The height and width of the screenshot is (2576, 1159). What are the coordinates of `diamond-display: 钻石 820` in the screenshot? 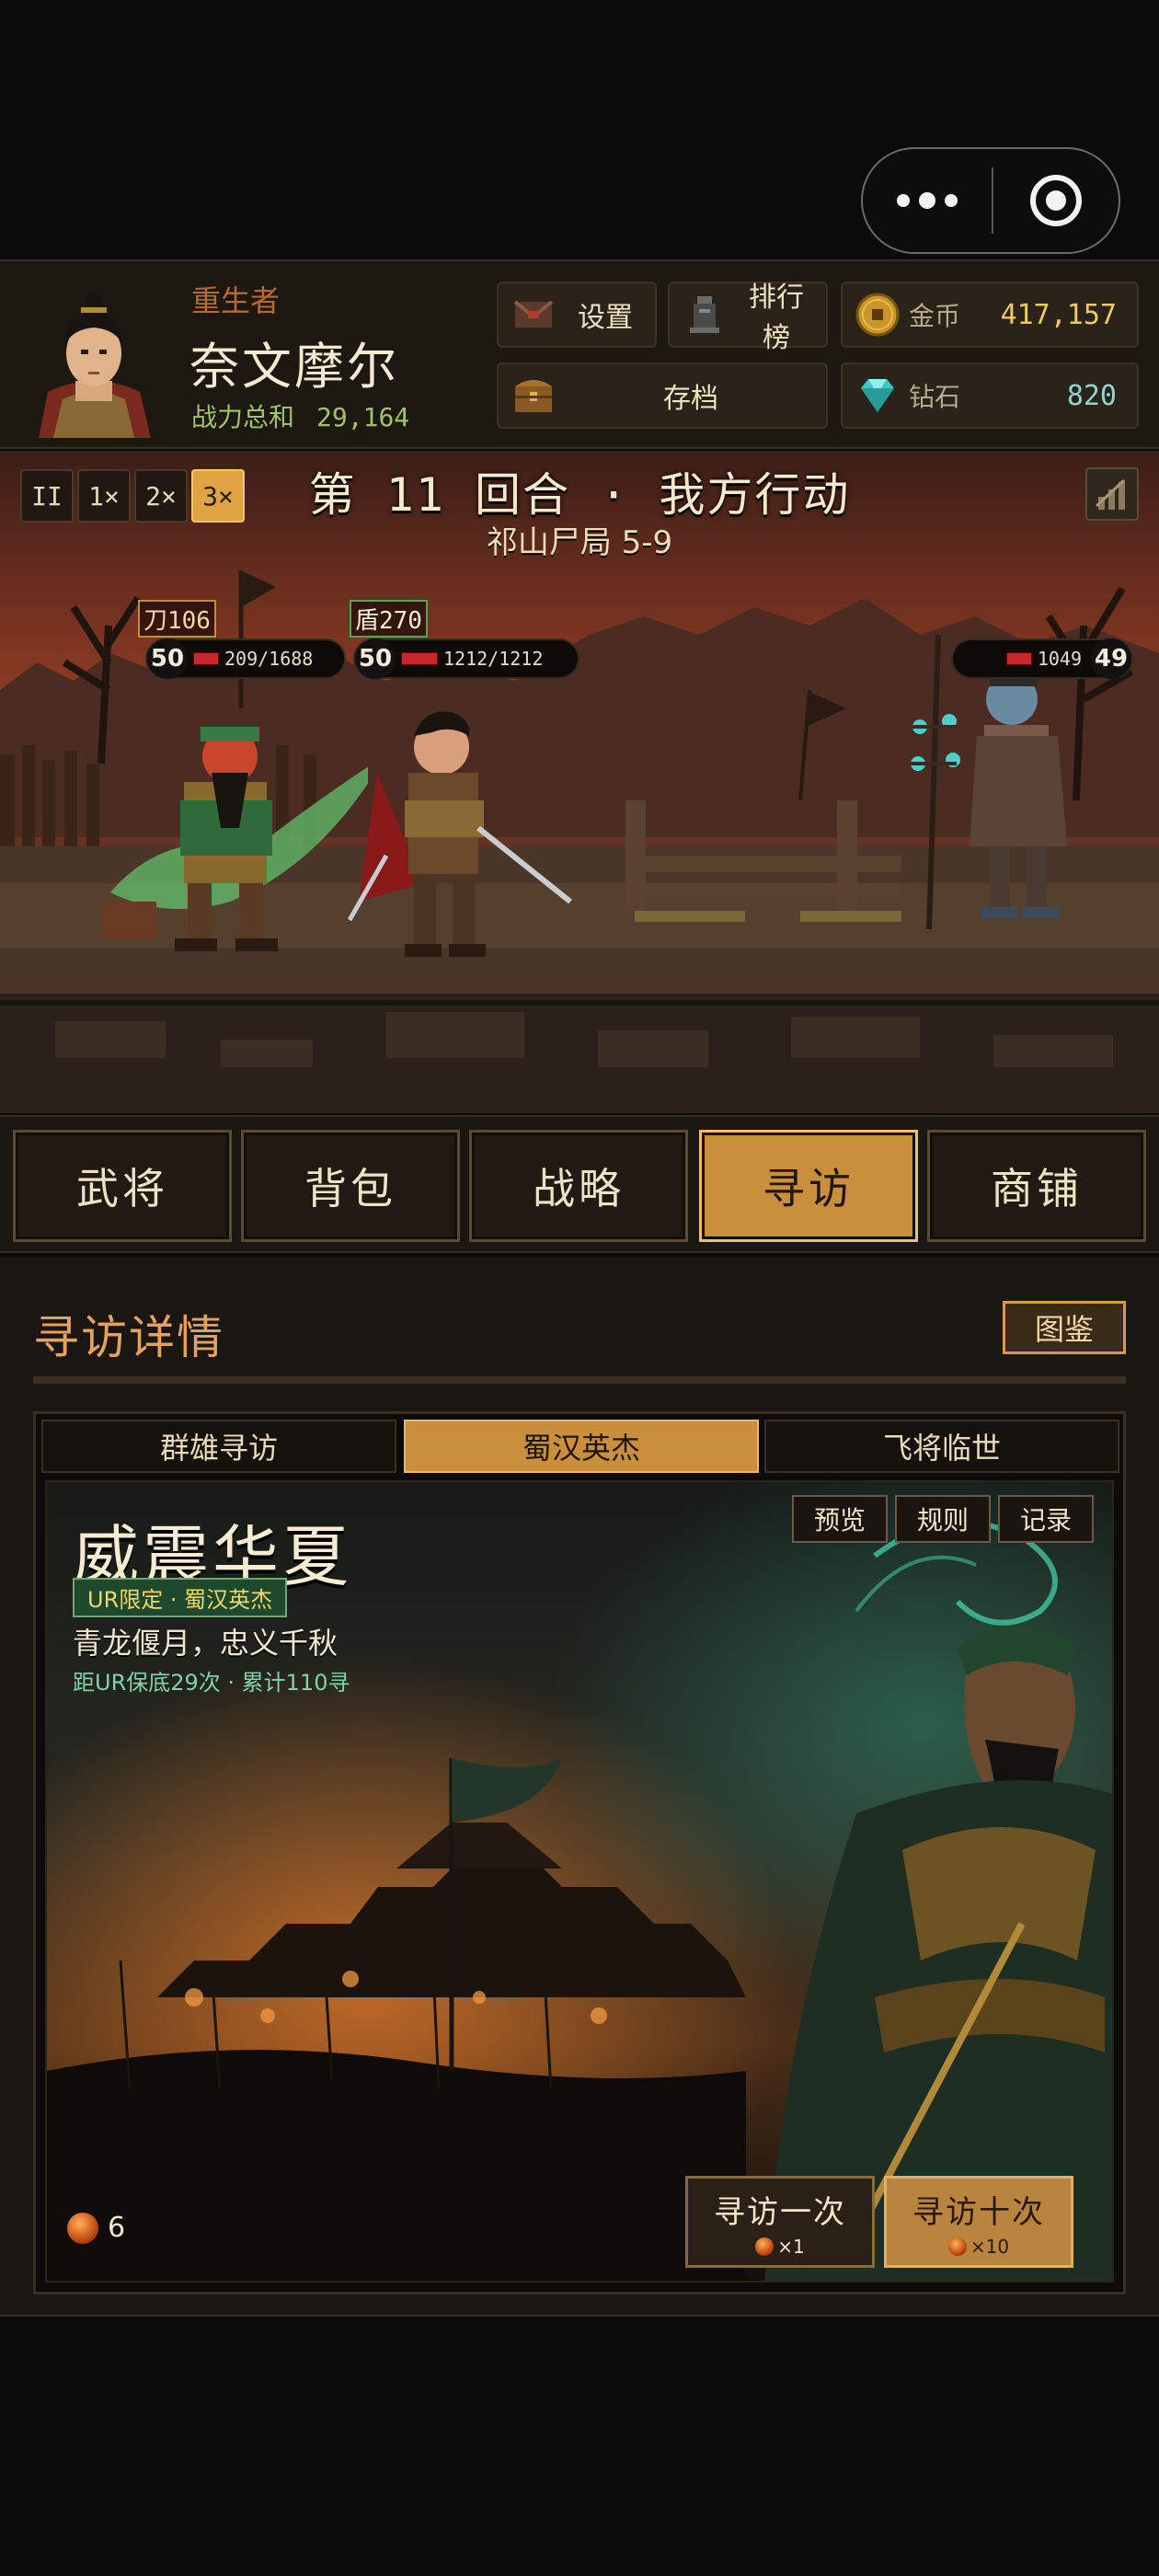 It's located at (990, 395).